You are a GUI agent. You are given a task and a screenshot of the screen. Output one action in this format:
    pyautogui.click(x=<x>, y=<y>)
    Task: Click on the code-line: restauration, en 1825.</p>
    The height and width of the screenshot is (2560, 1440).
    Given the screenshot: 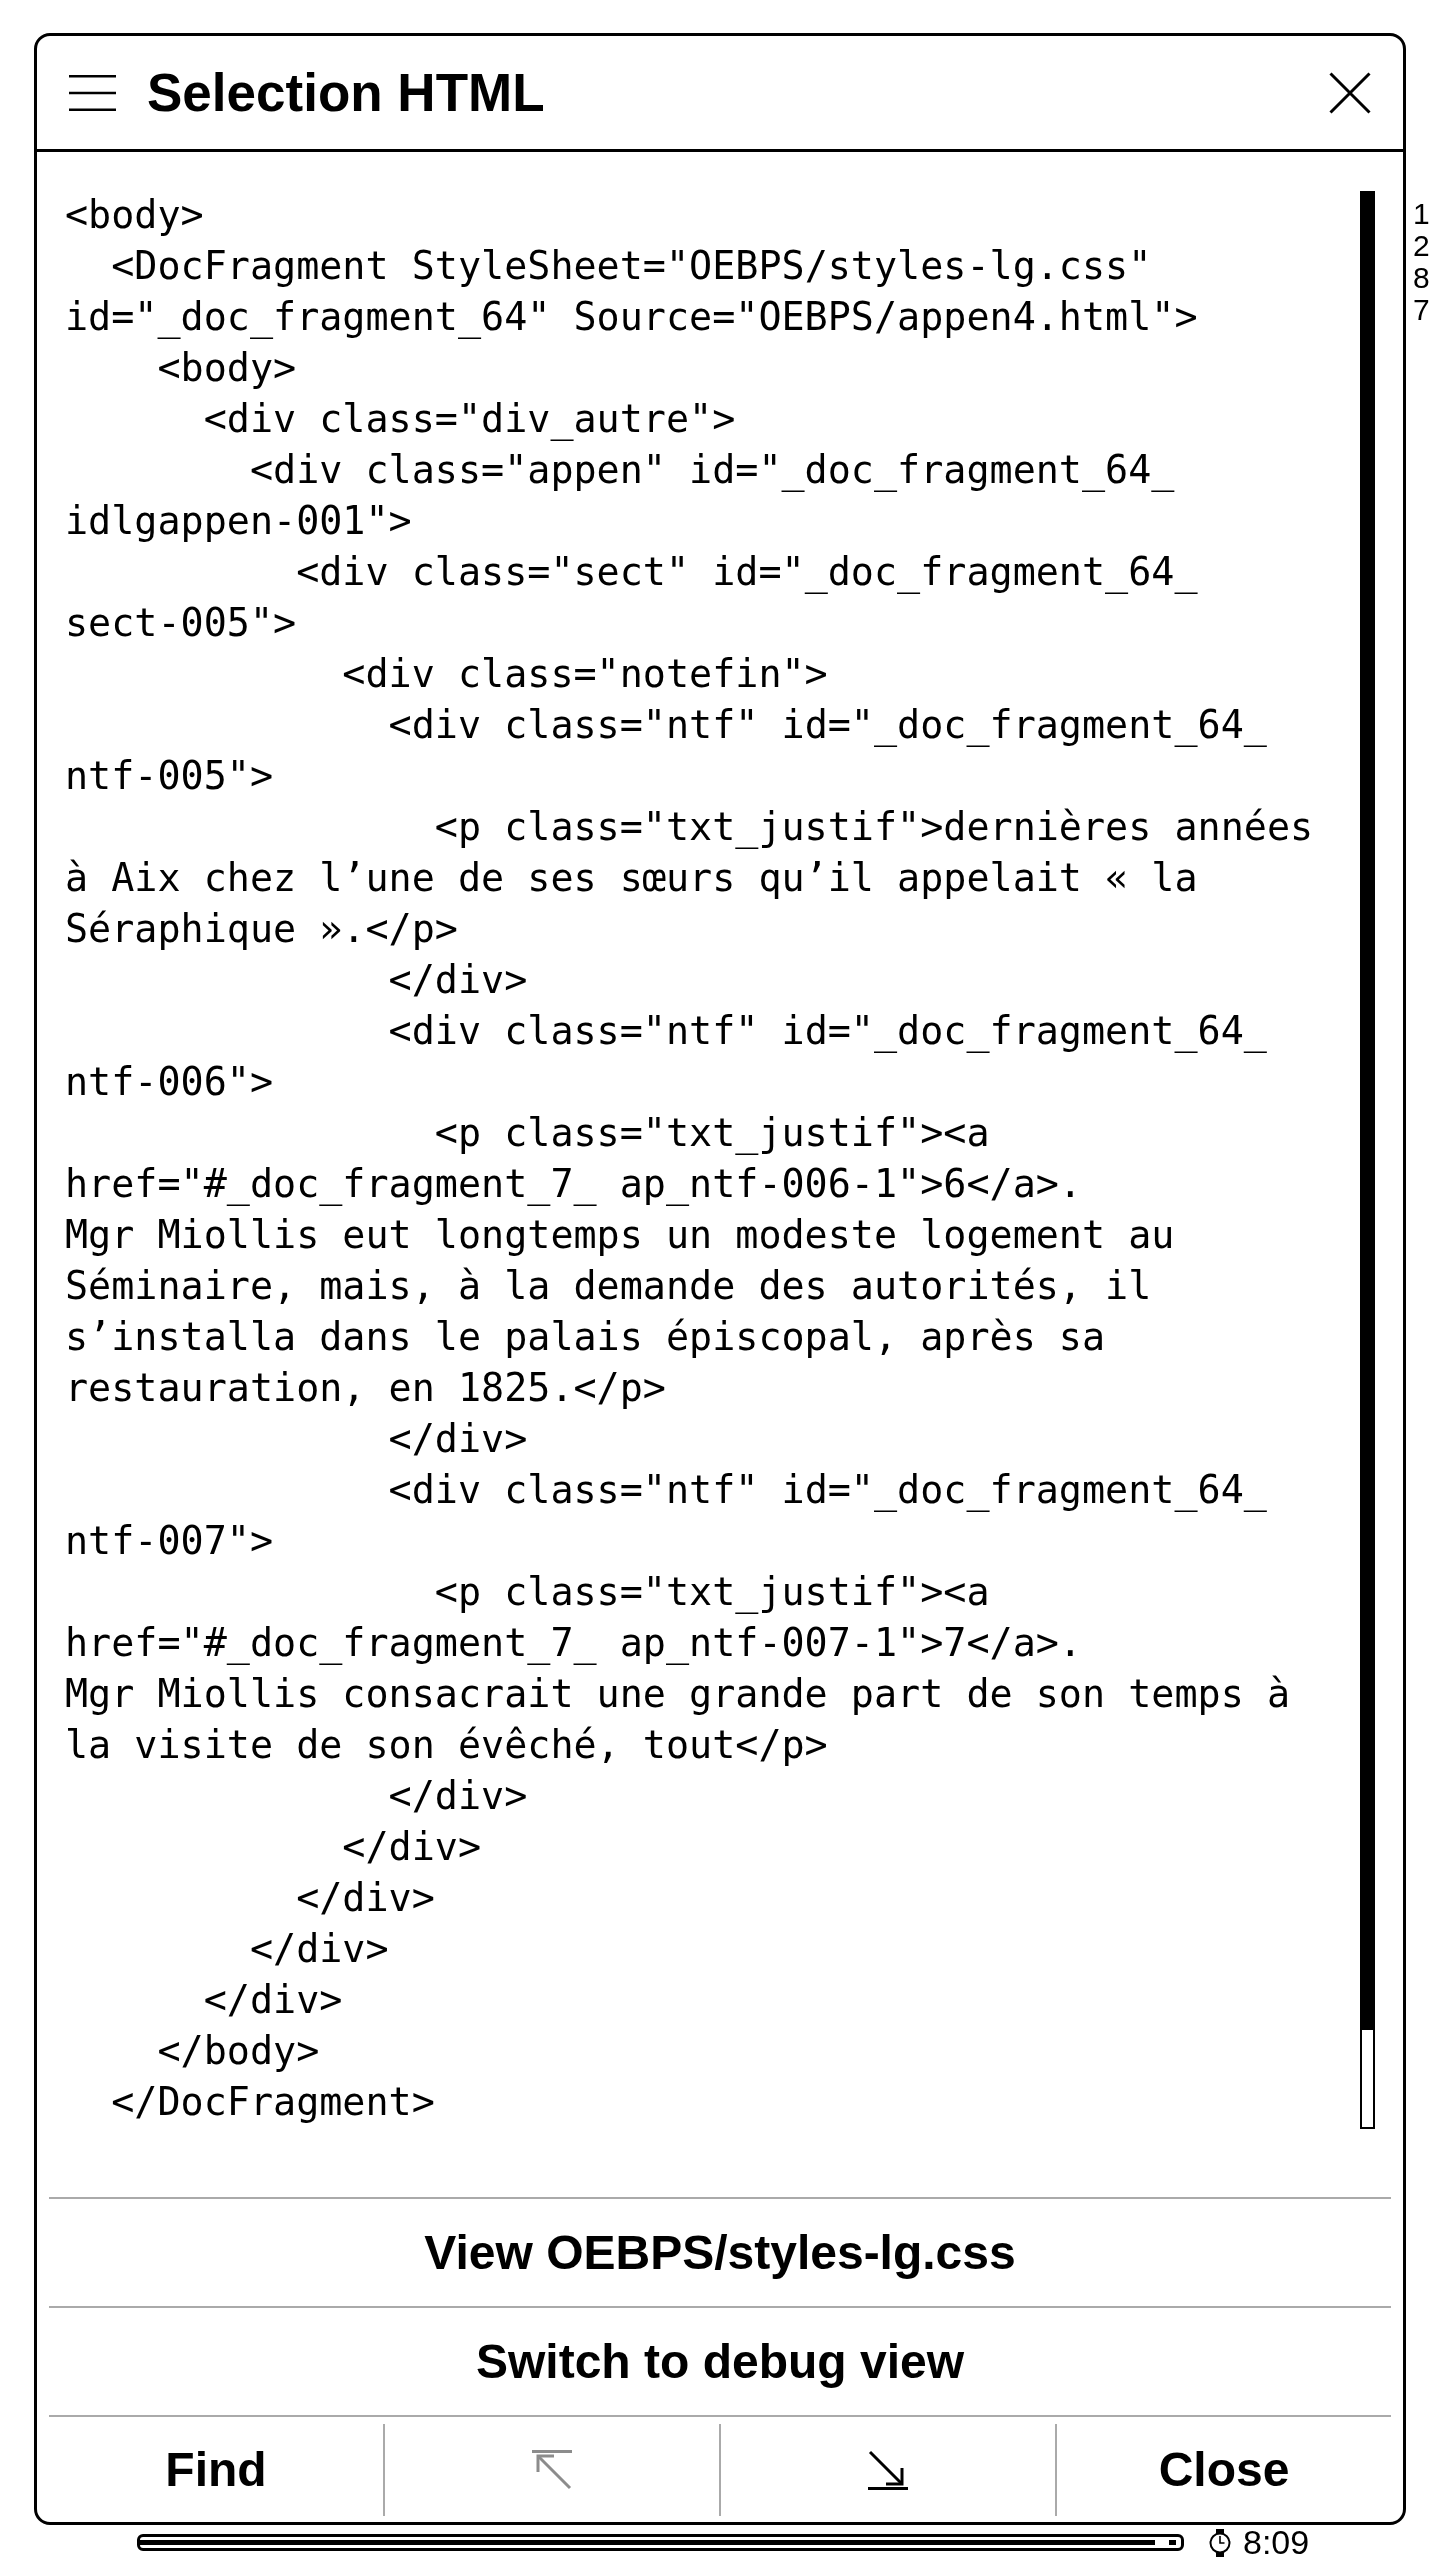 What is the action you would take?
    pyautogui.click(x=365, y=1387)
    